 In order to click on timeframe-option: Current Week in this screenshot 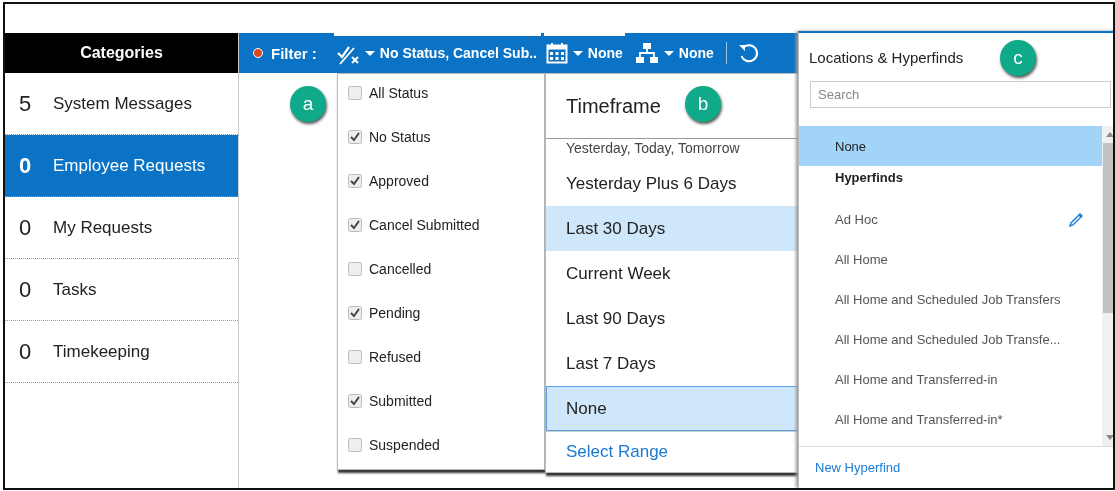, I will do `click(672, 273)`.